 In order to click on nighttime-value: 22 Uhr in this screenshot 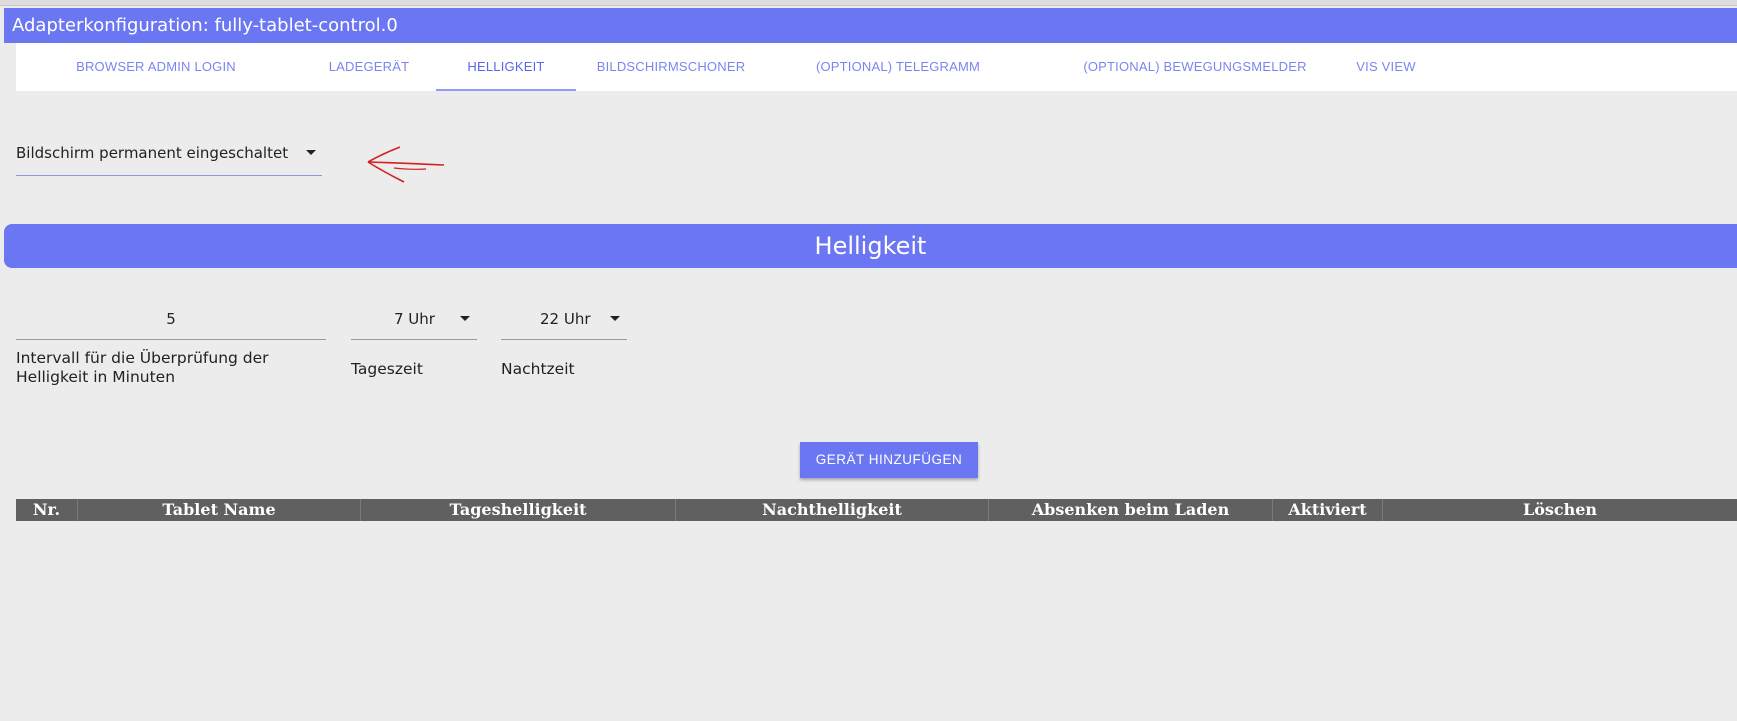, I will do `click(565, 319)`.